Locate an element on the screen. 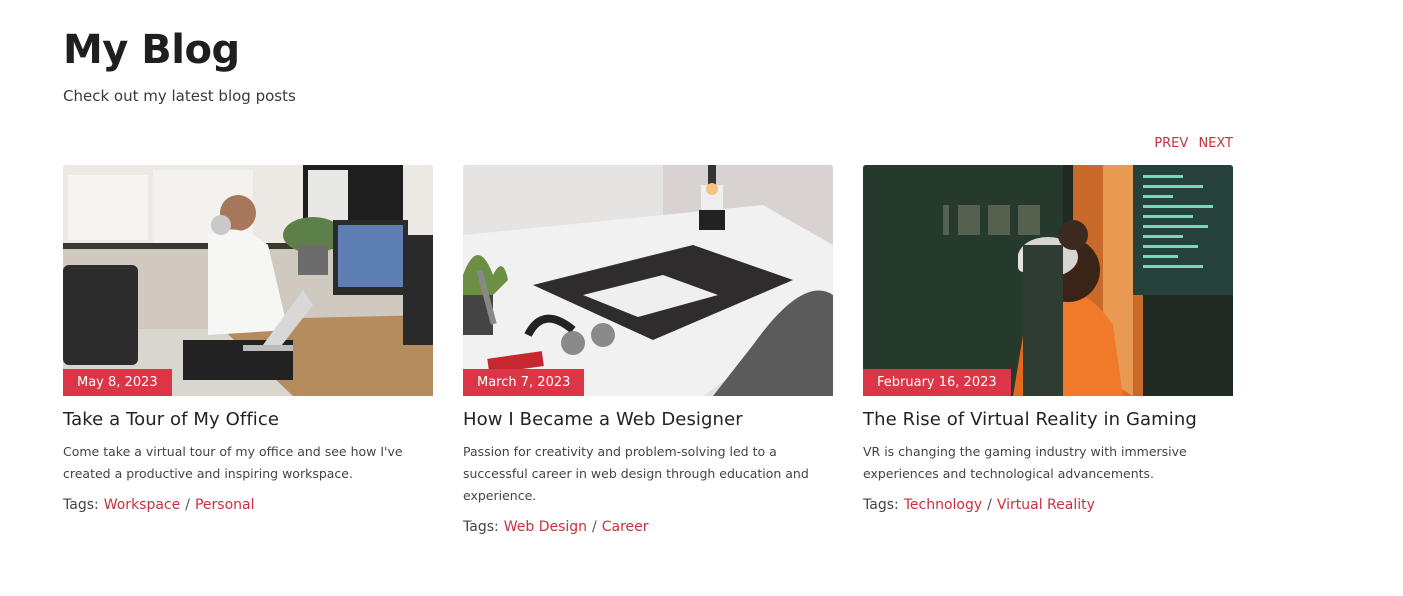 This screenshot has height=596, width=1403. post-title: How I Became a Web Designer is located at coordinates (648, 420).